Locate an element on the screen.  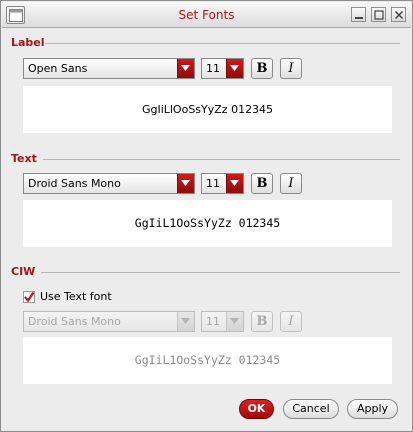
text-font-family-dropdown is located at coordinates (185, 183).